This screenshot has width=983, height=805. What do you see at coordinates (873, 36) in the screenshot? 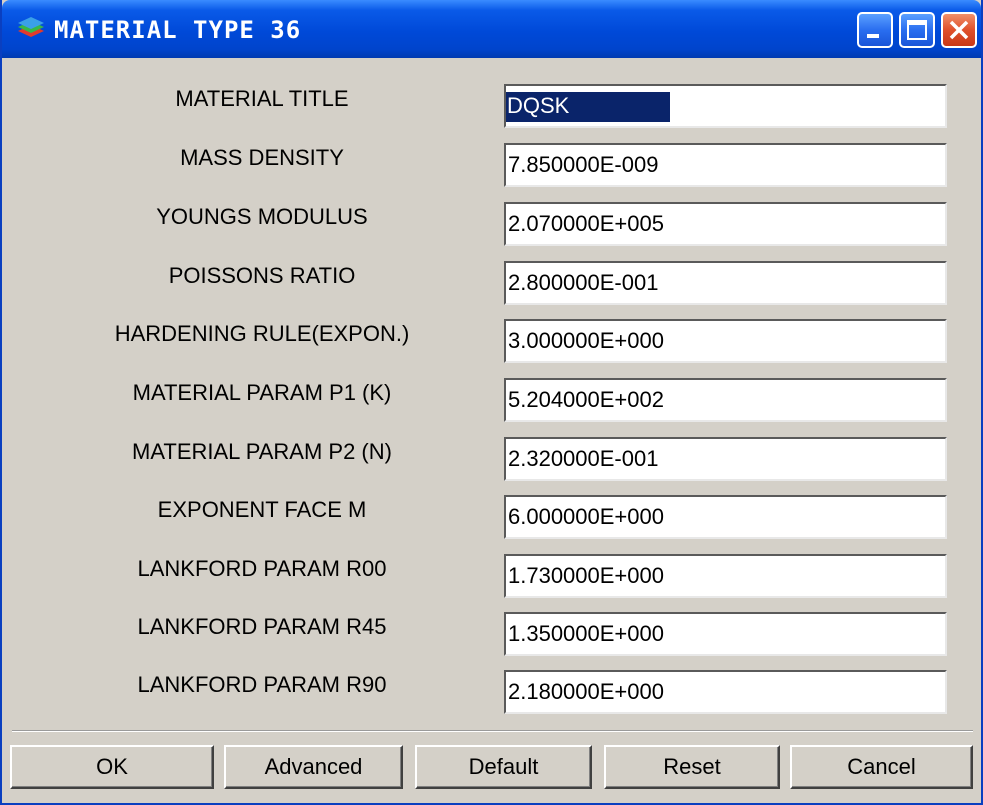
I see `minimize-icon` at bounding box center [873, 36].